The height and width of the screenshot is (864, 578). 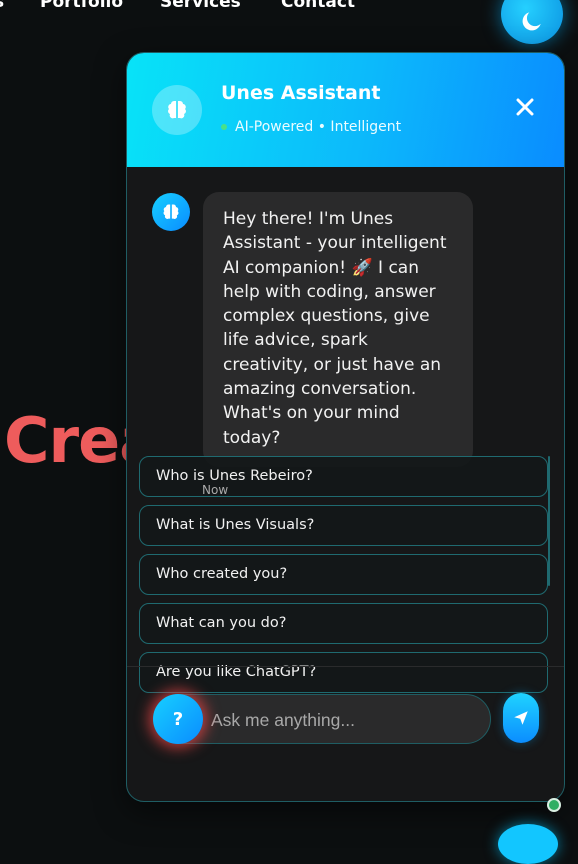 I want to click on help-button: ?, so click(x=178, y=719).